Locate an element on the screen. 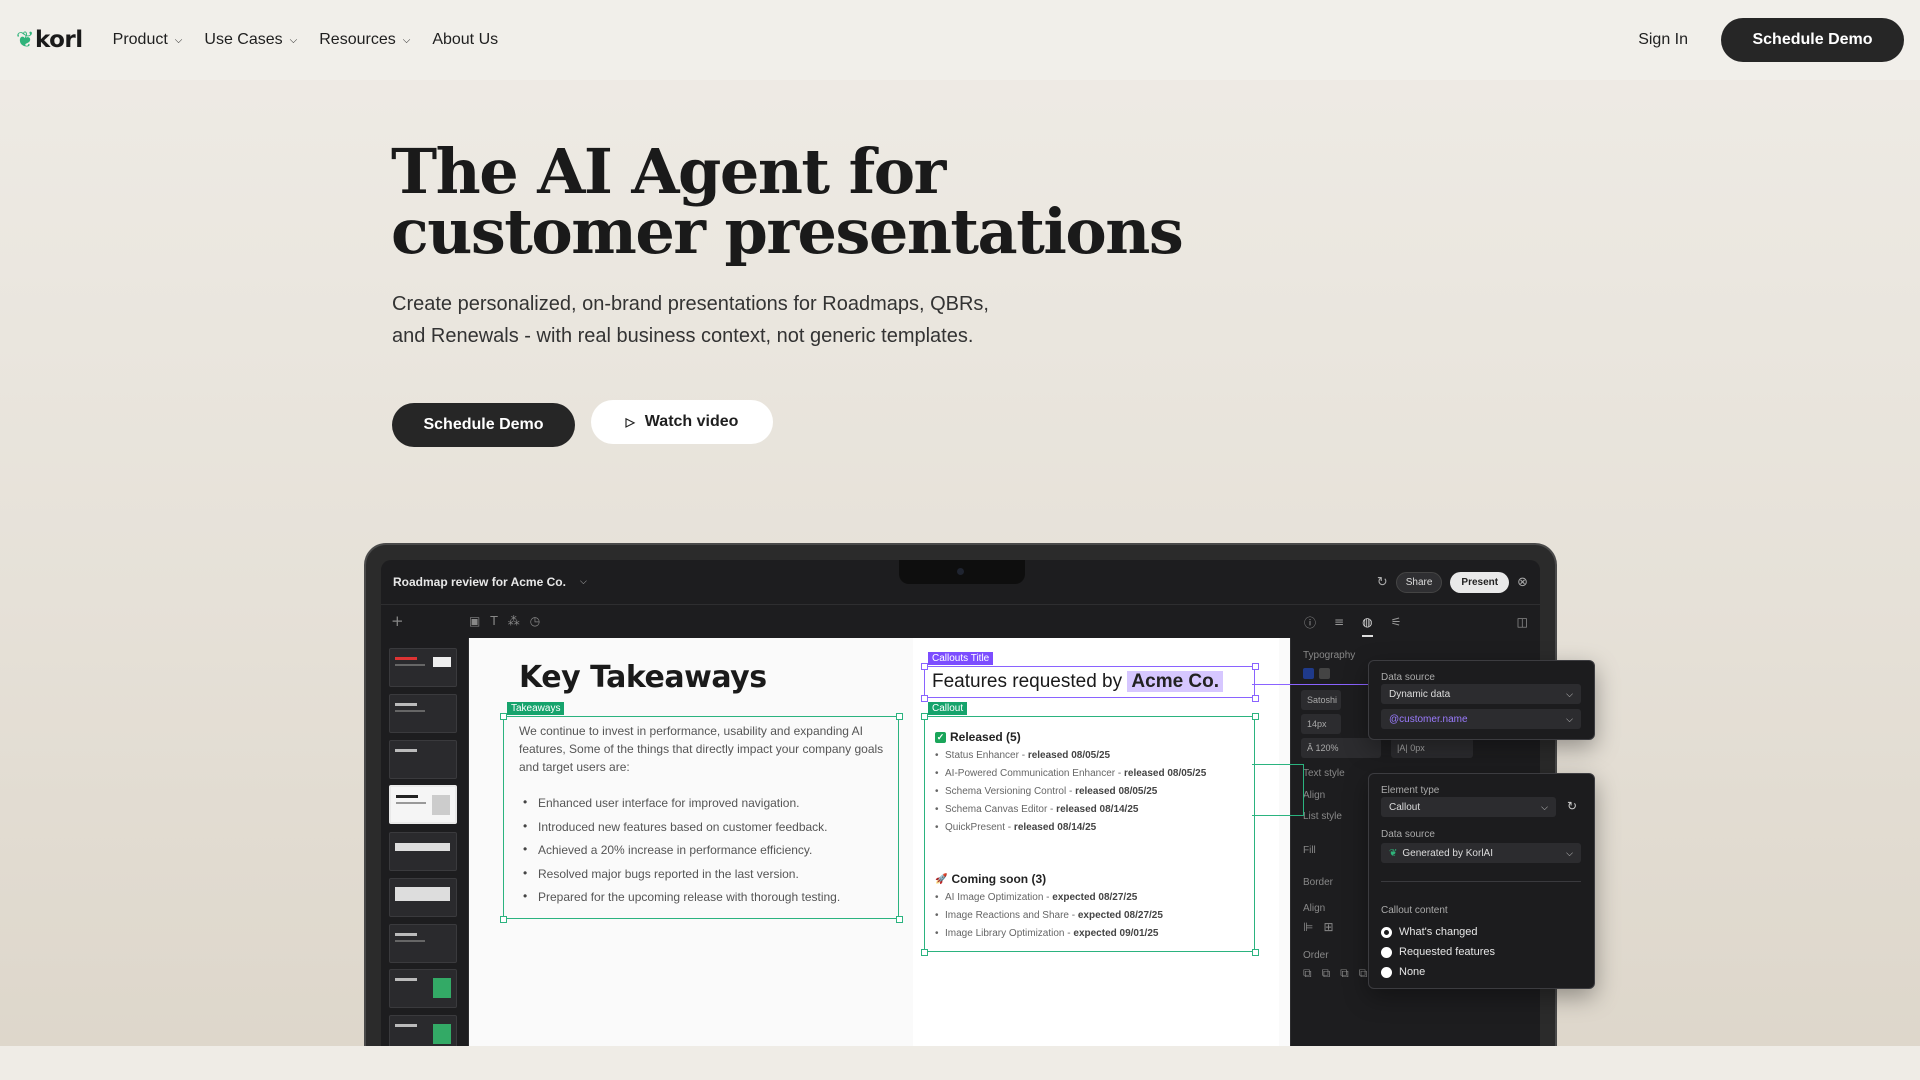  order-tools: ⧉ ⧉ ⧉ ⧉ is located at coordinates (1335, 973).